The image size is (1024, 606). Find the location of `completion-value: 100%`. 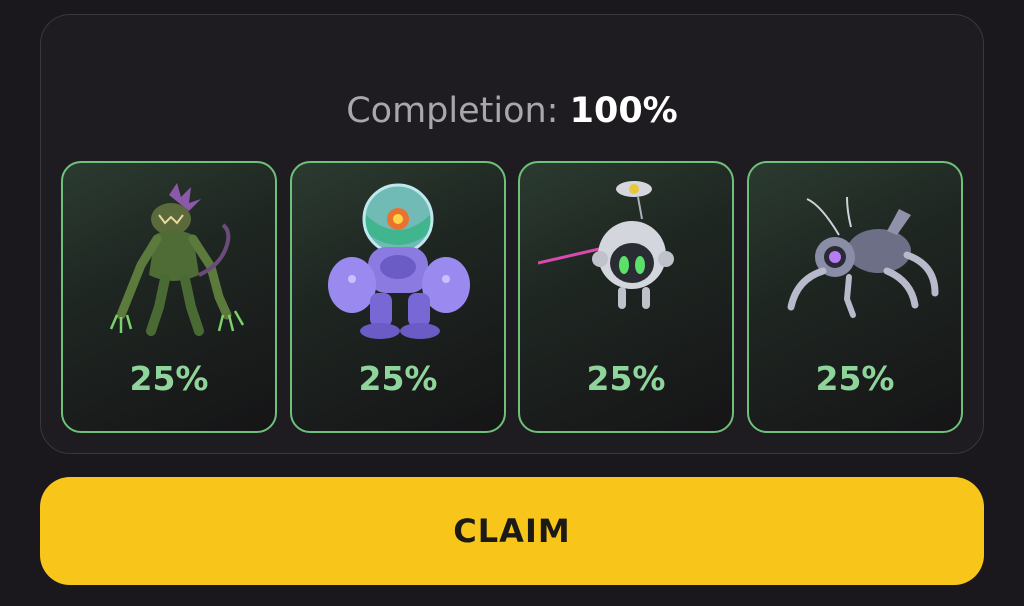

completion-value: 100% is located at coordinates (623, 111).